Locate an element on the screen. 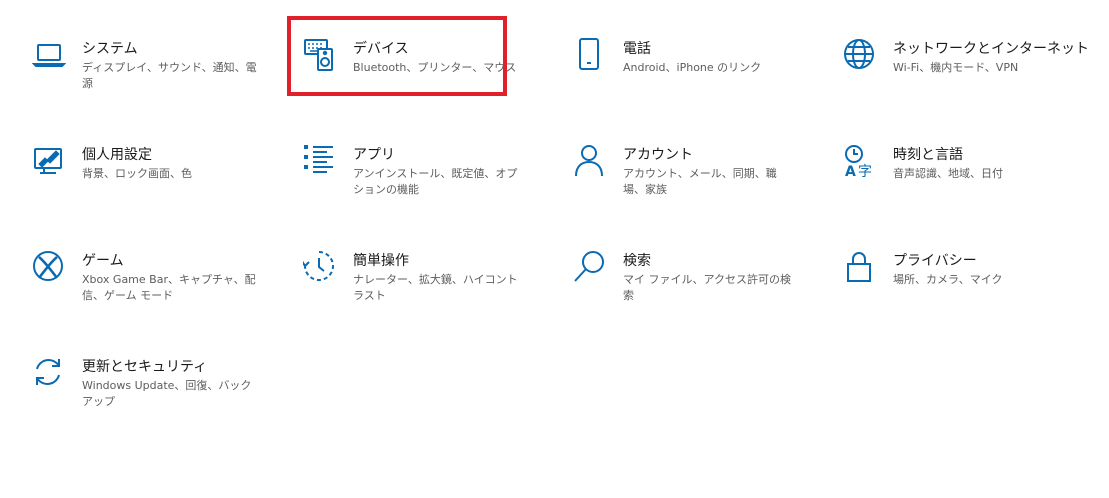  tile-gaming: ゲーム Xbox Game Bar、キャプチャ、配信、ゲーム モード is located at coordinates (157, 290).